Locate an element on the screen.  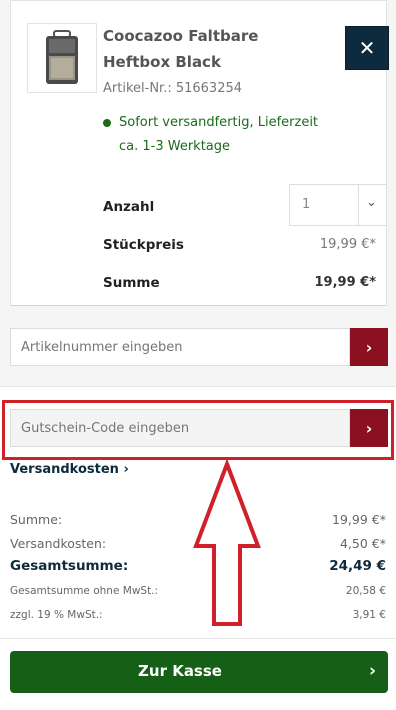
product-image is located at coordinates (62, 57).